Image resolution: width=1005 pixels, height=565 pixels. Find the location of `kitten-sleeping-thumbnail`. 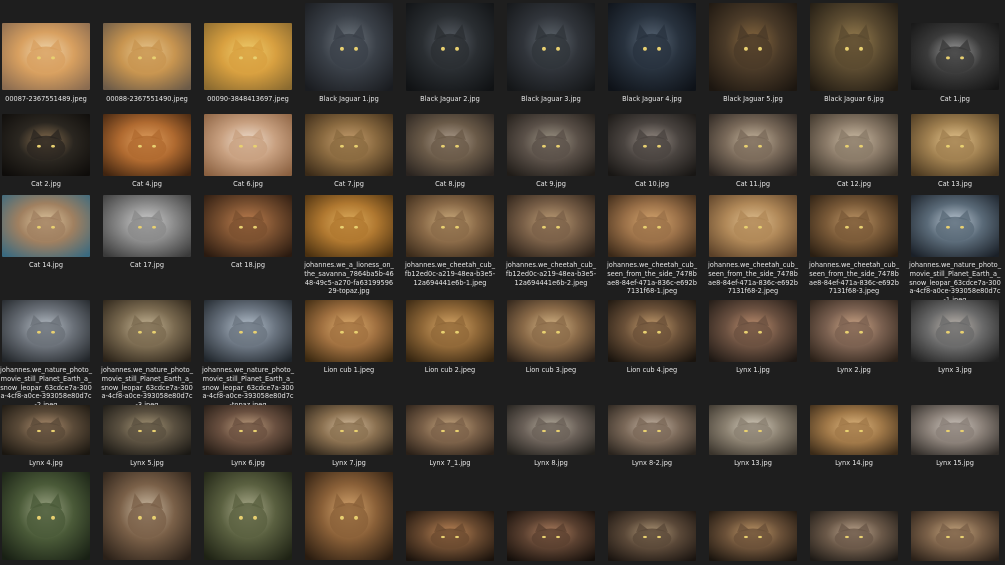

kitten-sleeping-thumbnail is located at coordinates (46, 56).